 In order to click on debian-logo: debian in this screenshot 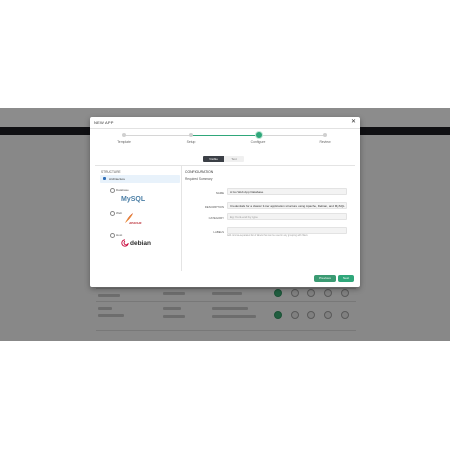, I will do `click(140, 243)`.